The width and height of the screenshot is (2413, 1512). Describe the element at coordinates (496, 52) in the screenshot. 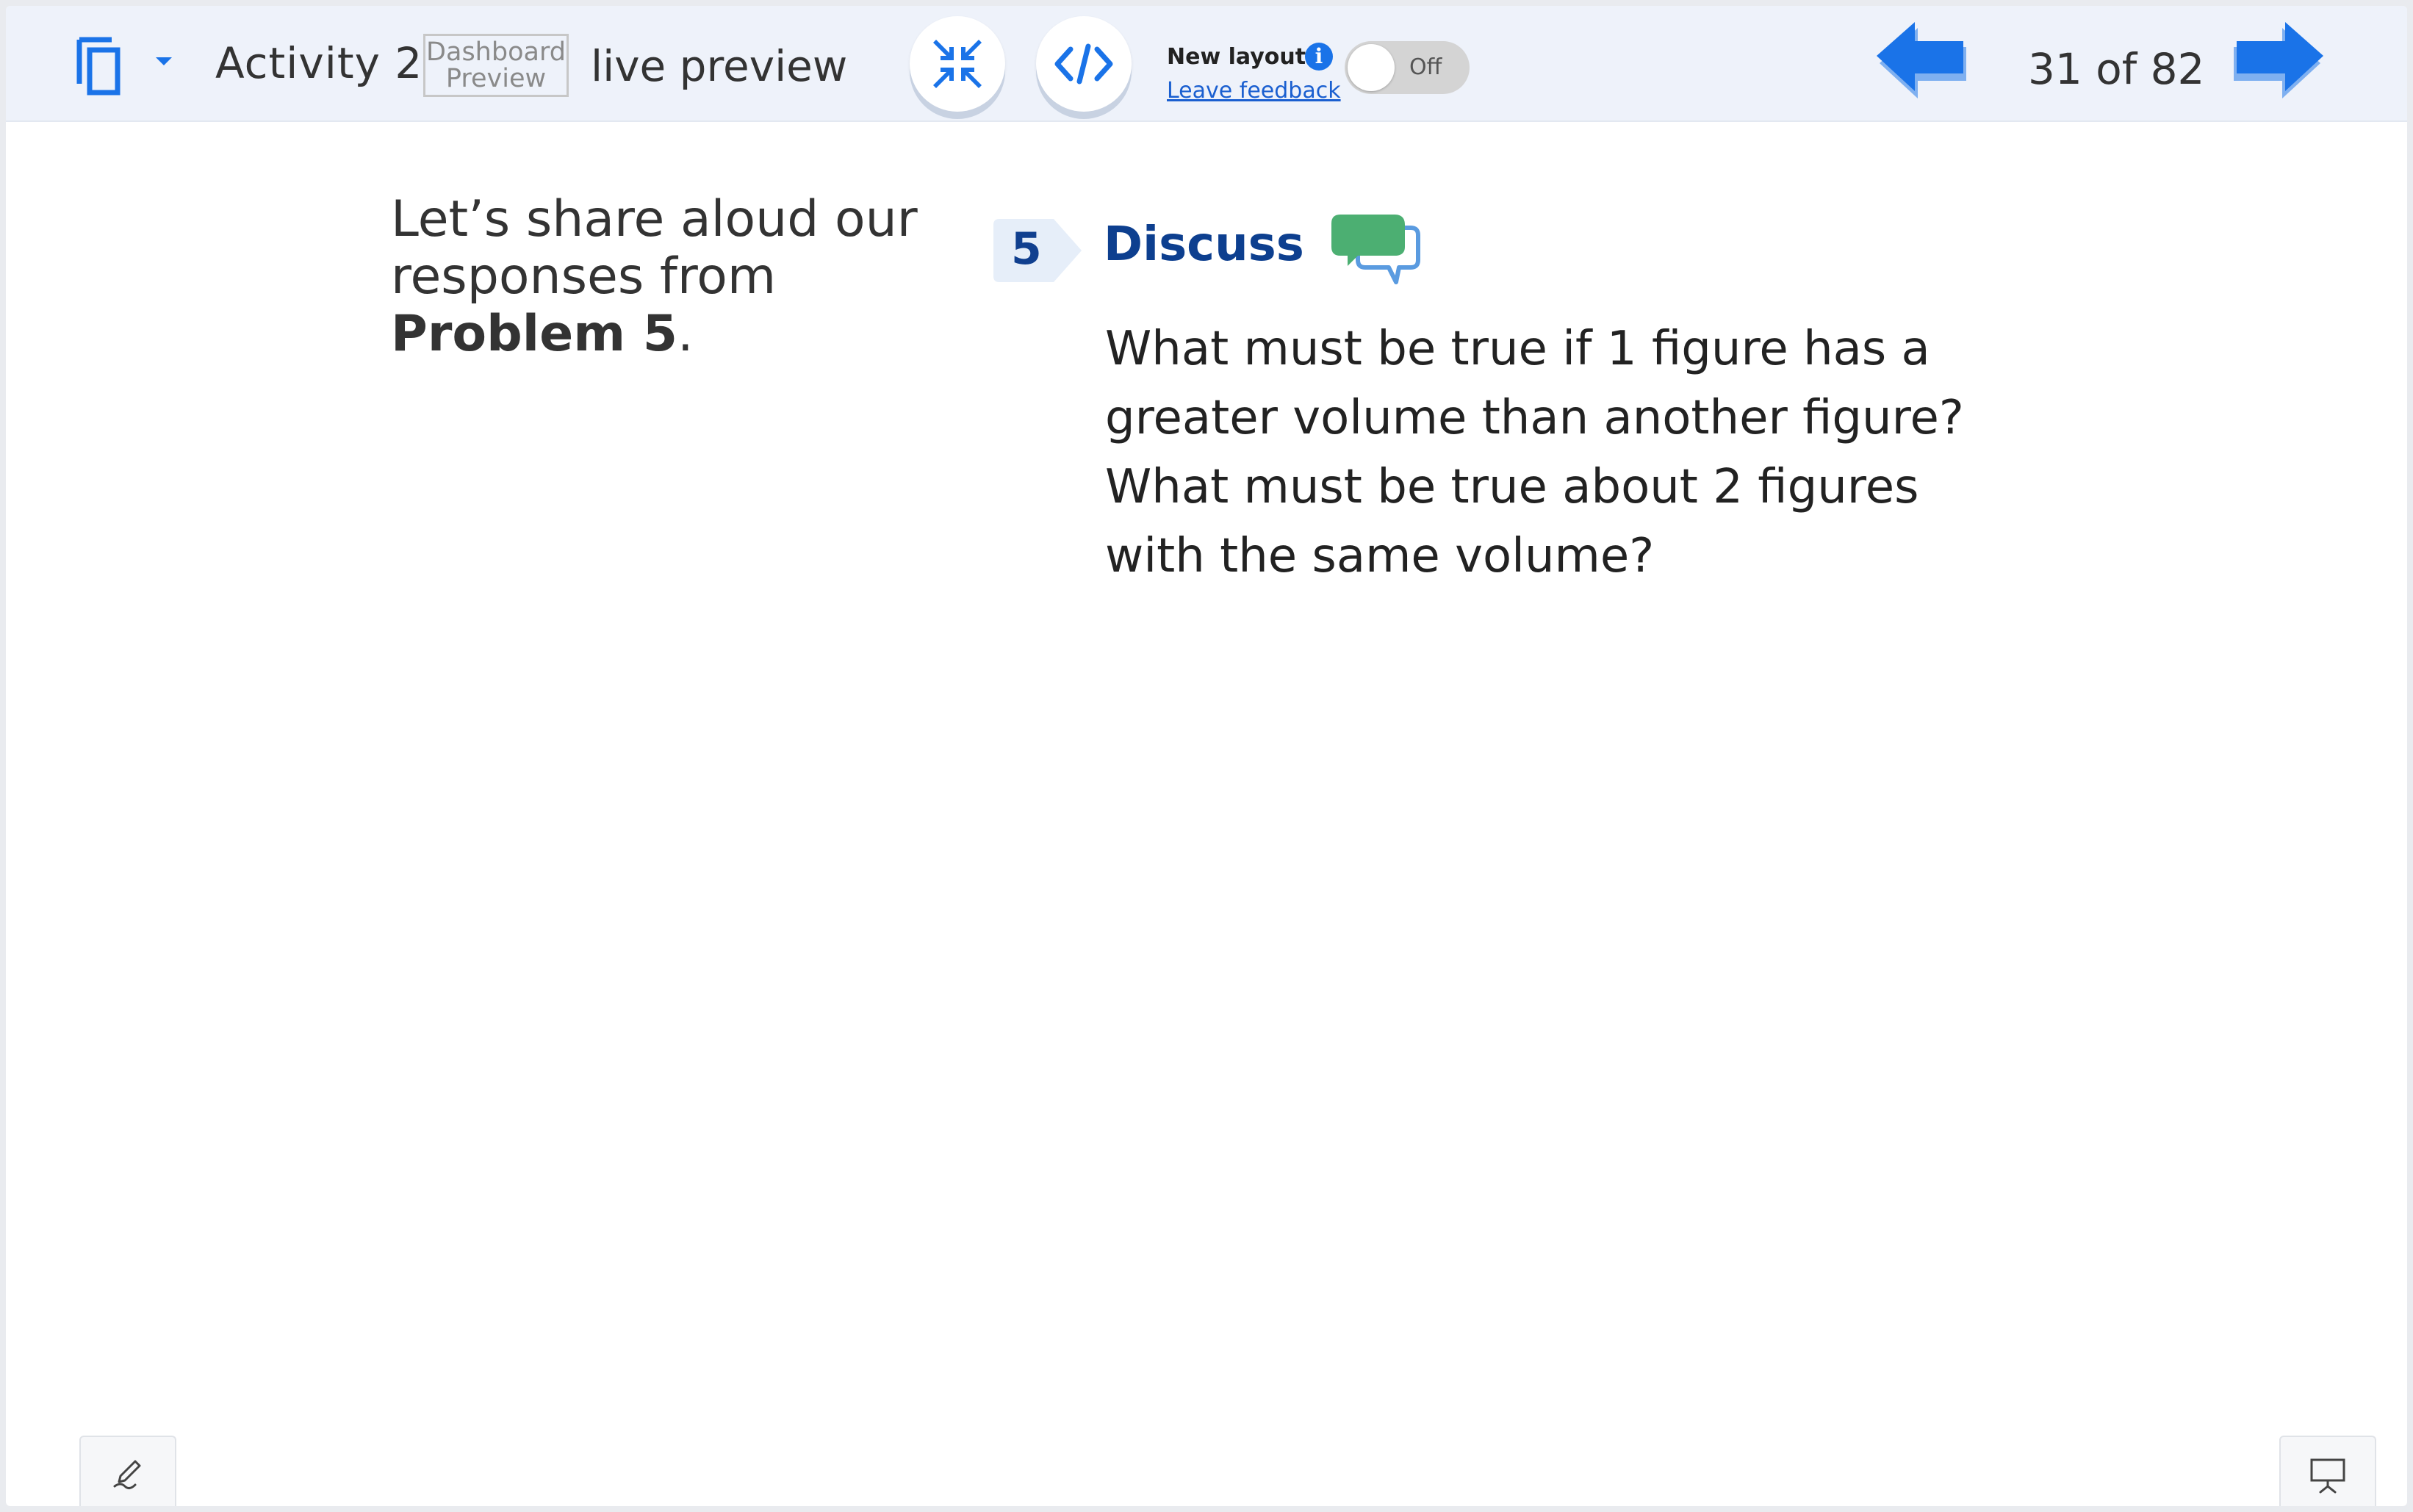

I see `badge-line-1: Dashboard` at that location.